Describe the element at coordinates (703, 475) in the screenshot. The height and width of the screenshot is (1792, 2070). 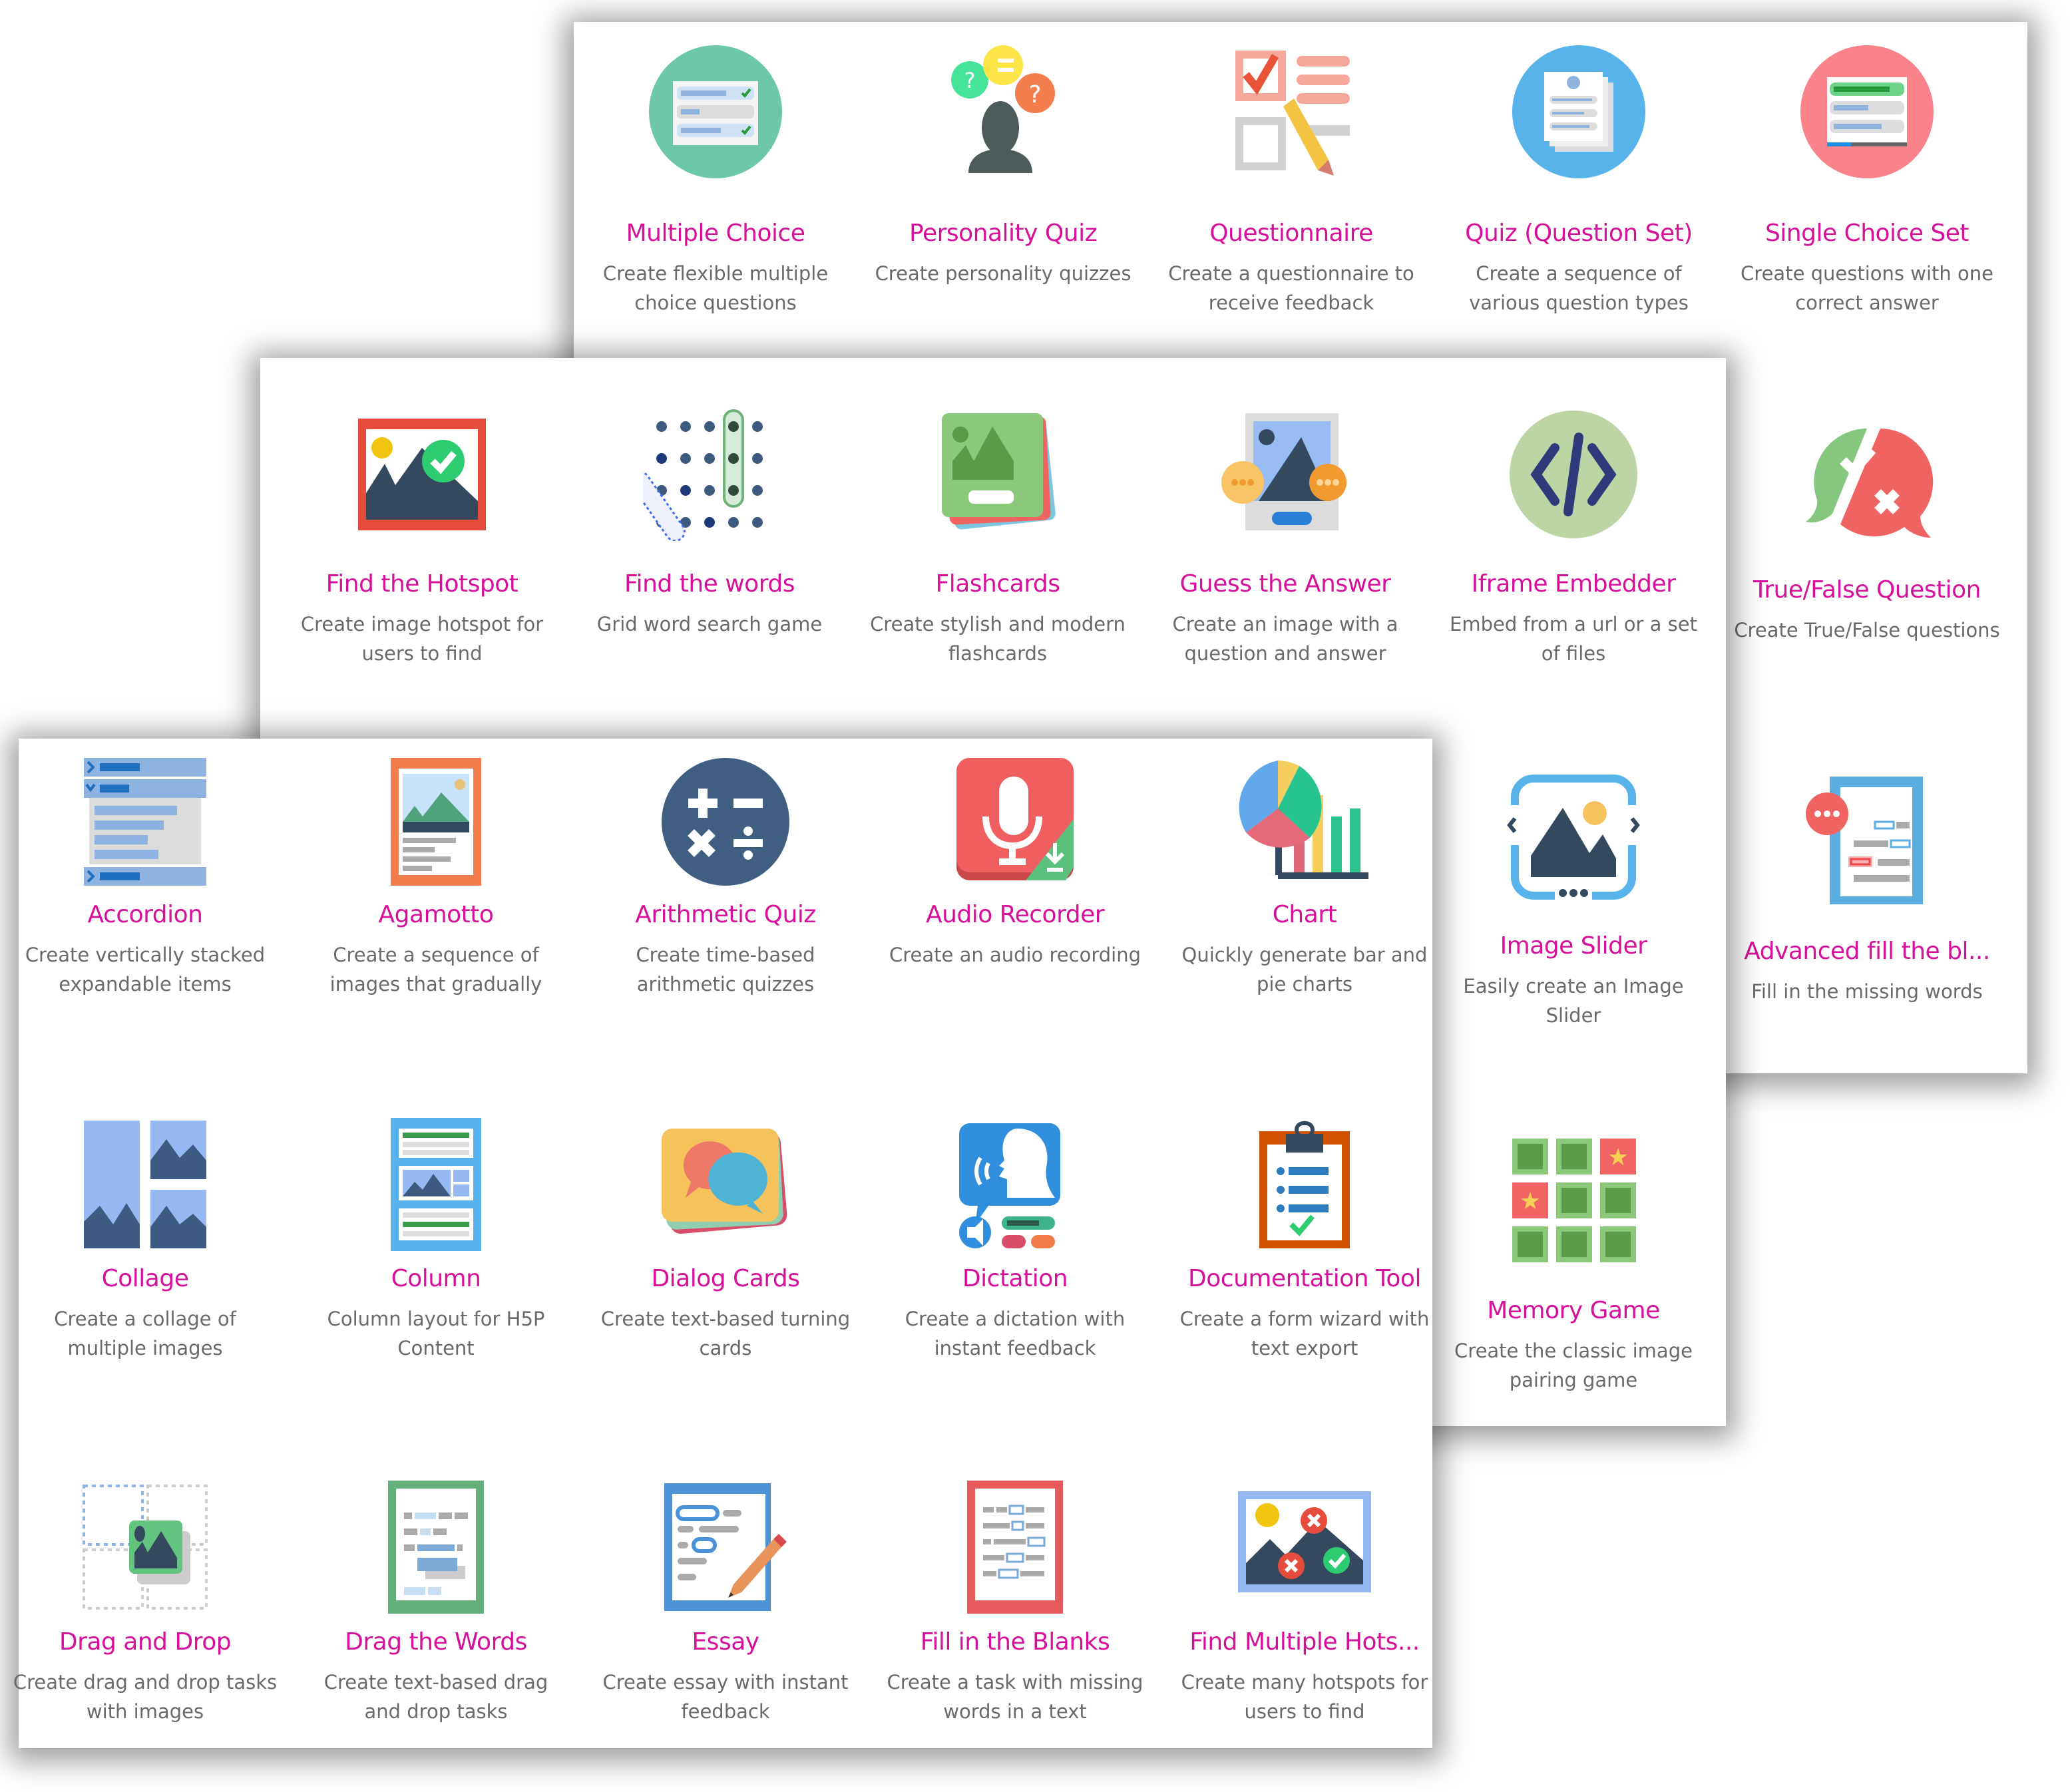
I see `find-words-icon-graphic` at that location.